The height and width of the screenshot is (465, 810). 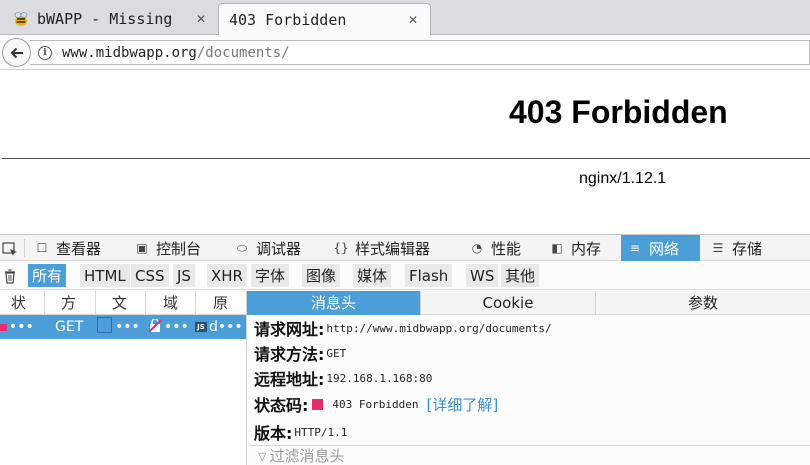 I want to click on tab-network: ≡ 网络, so click(x=660, y=248).